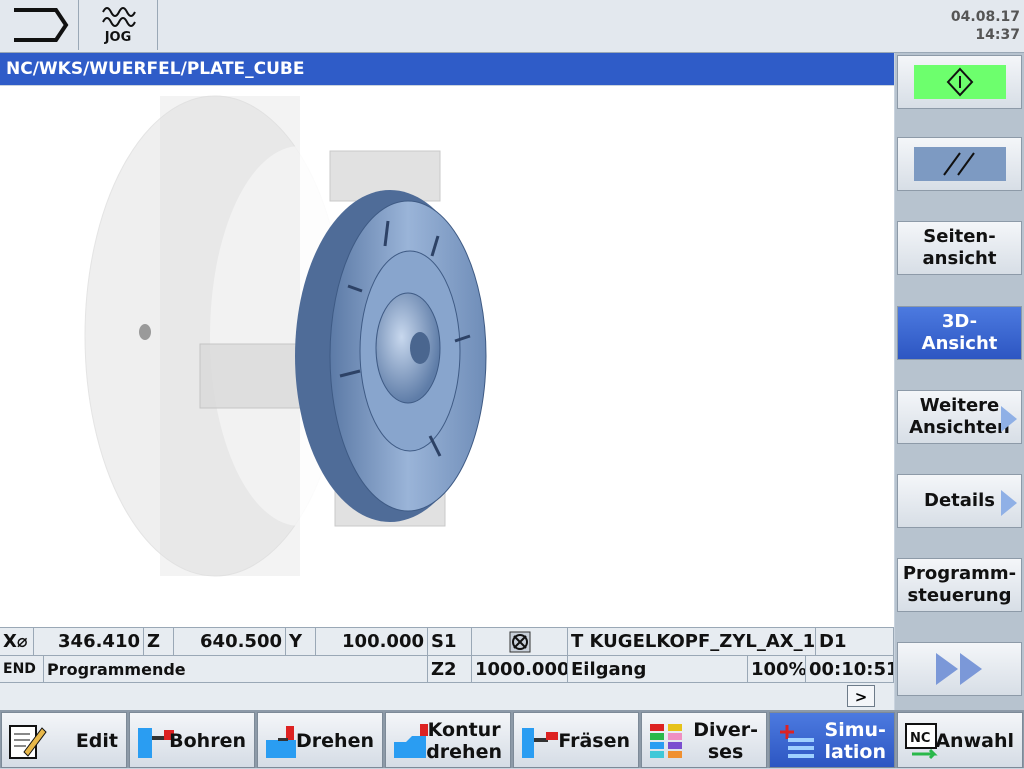  Describe the element at coordinates (335, 741) in the screenshot. I see `turning-label: Drehen` at that location.